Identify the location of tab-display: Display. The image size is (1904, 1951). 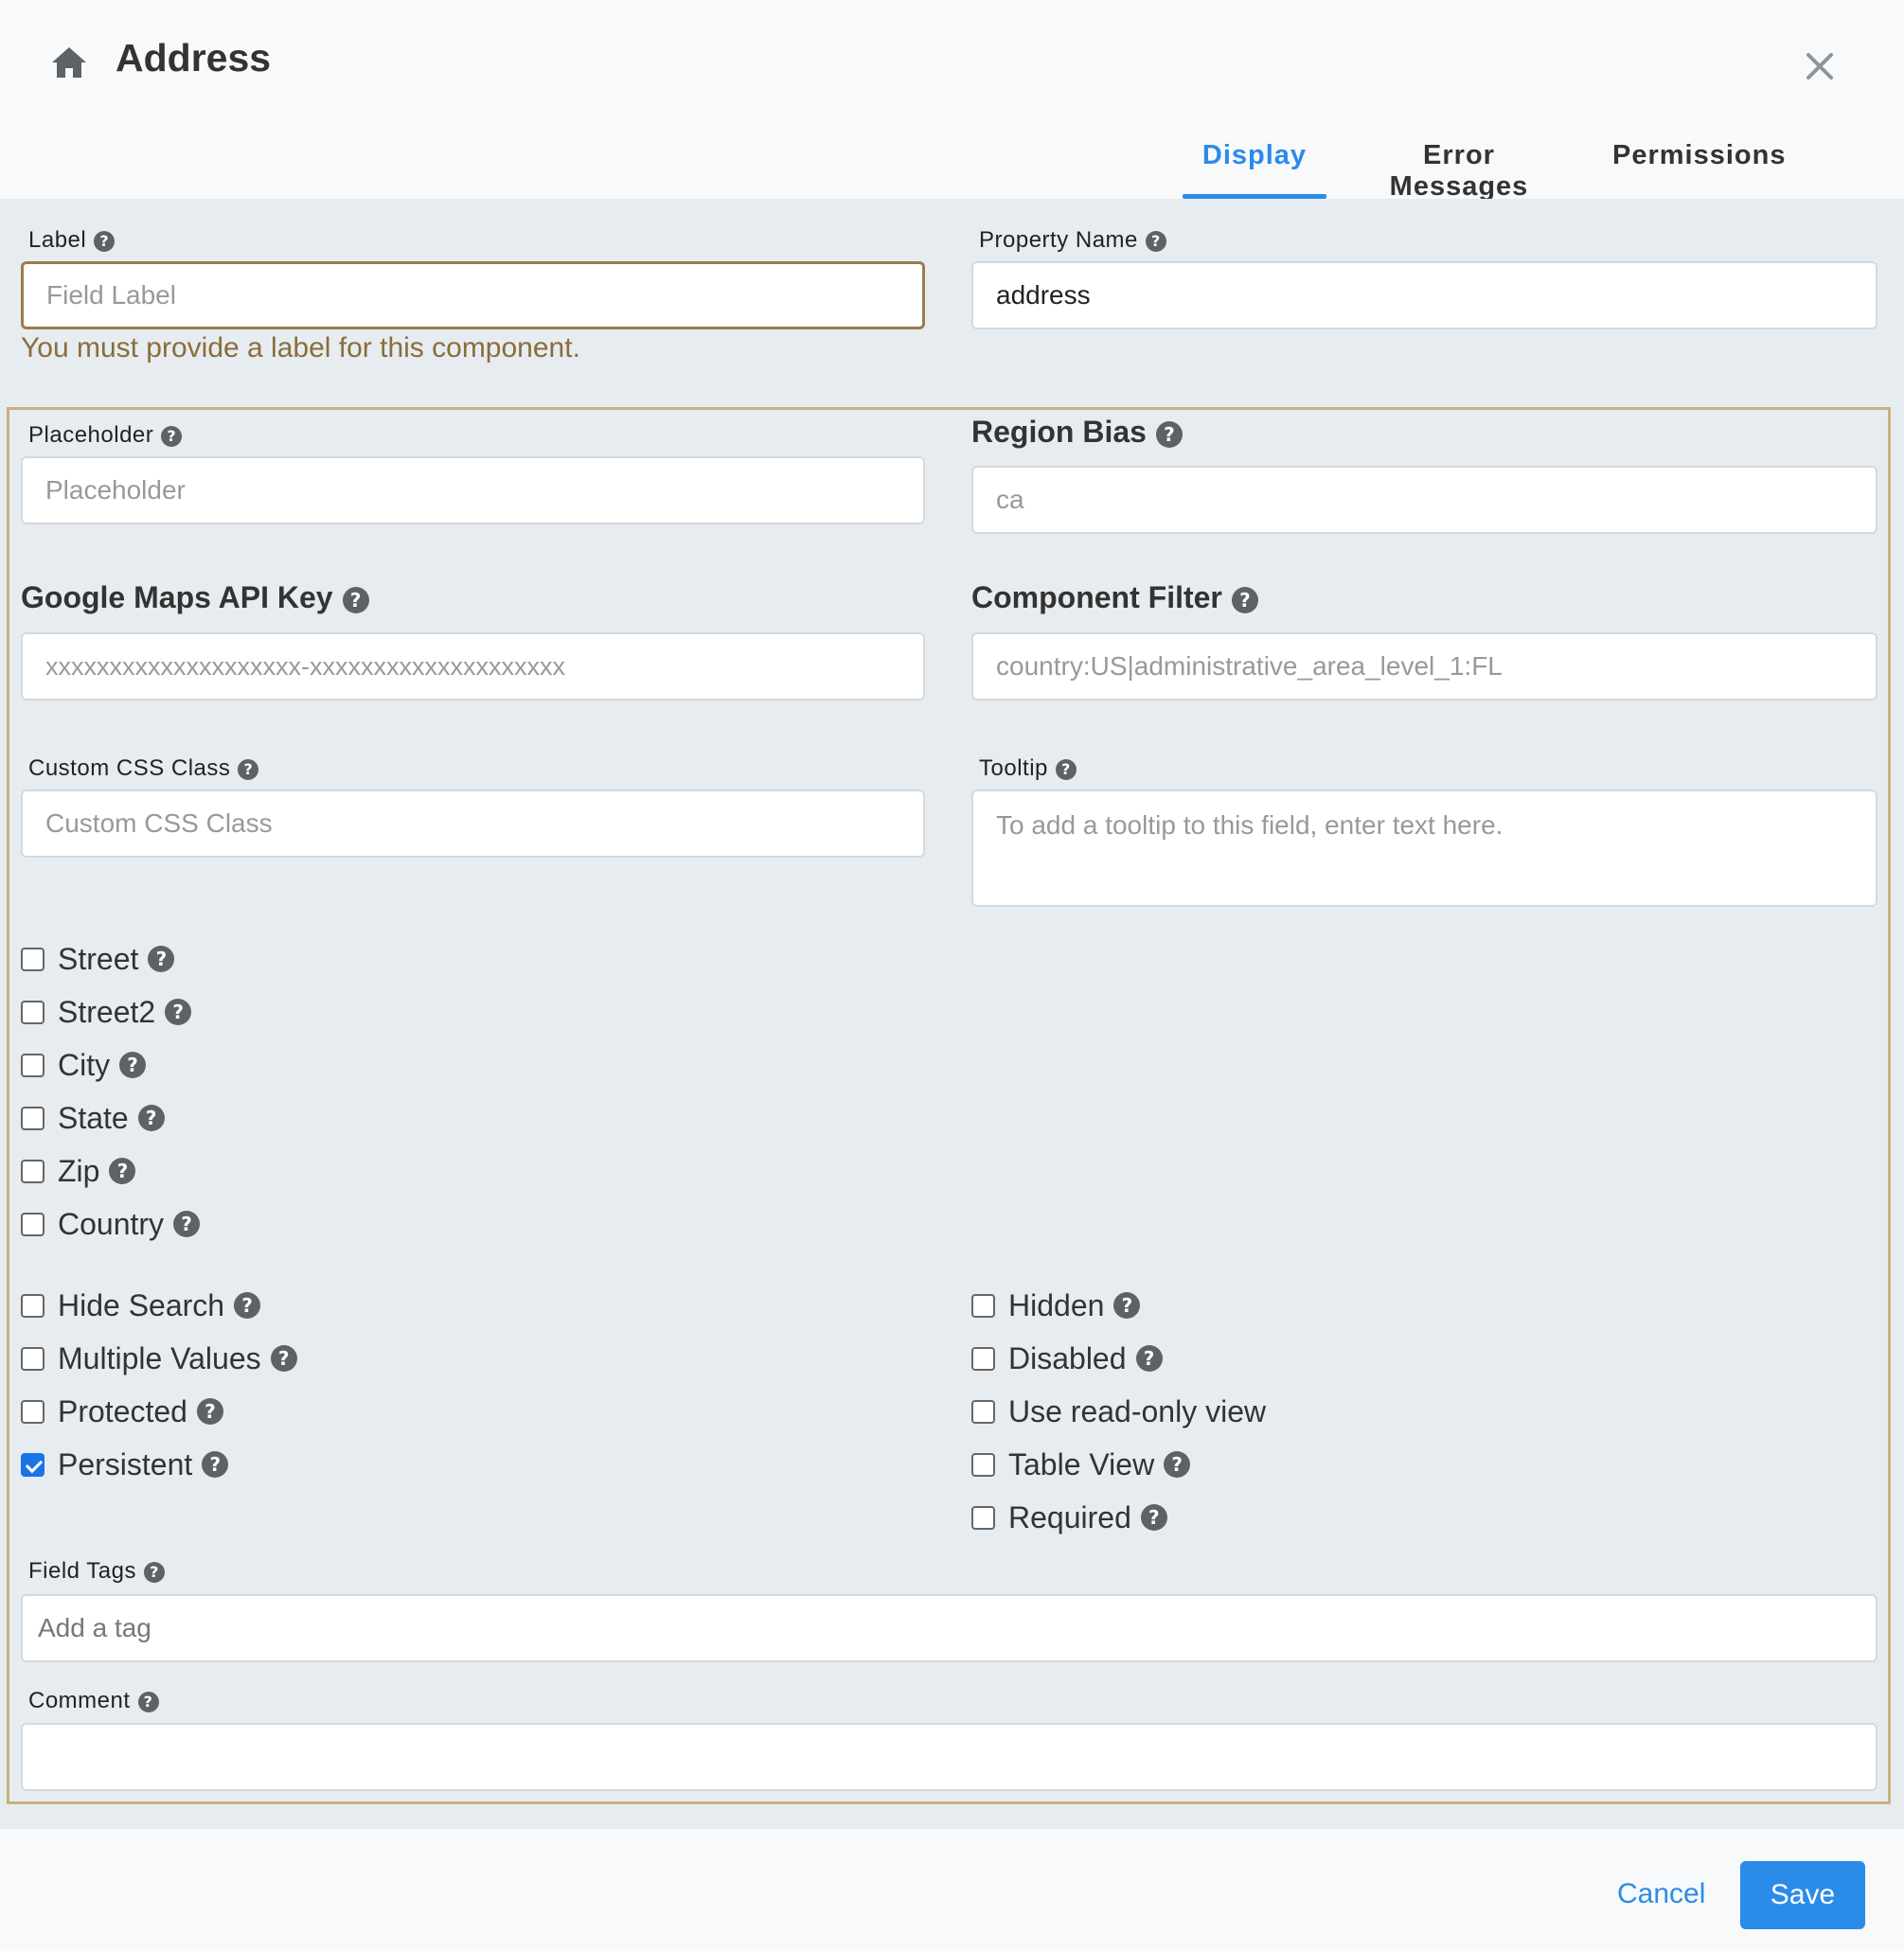
(1254, 166).